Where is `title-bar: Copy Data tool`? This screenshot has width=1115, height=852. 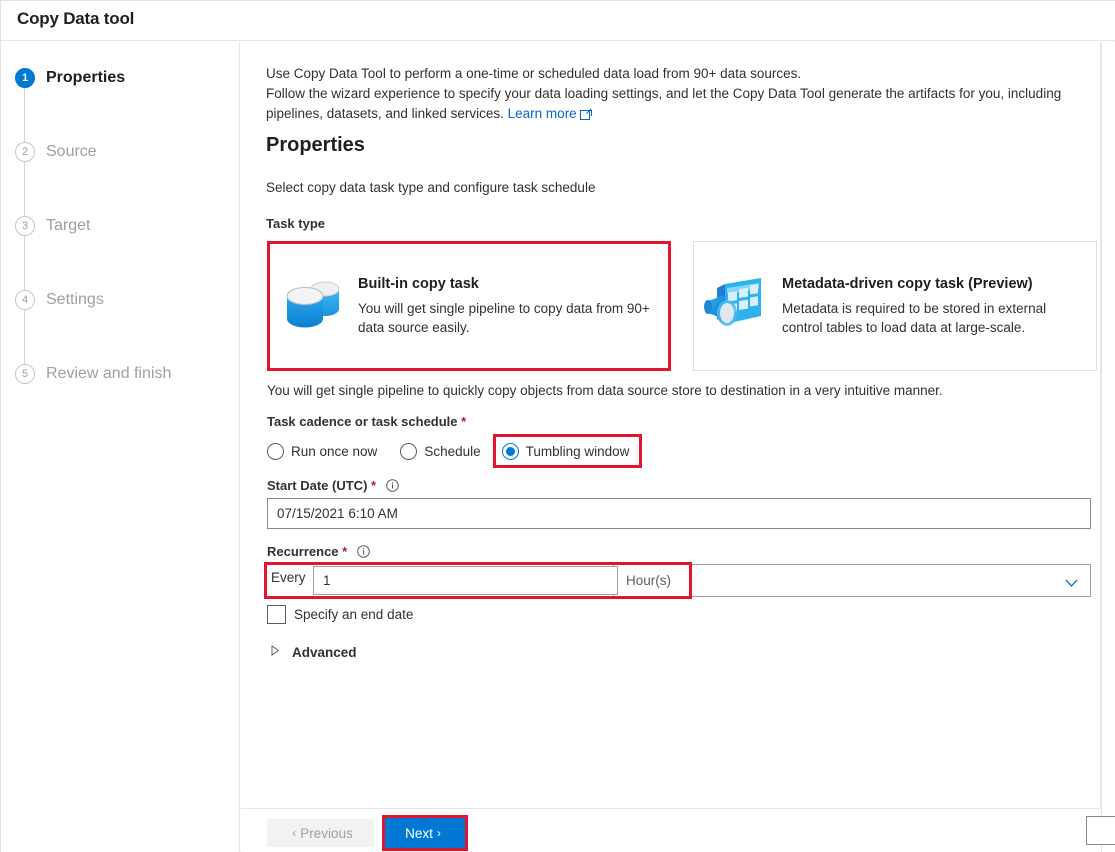 title-bar: Copy Data tool is located at coordinates (558, 21).